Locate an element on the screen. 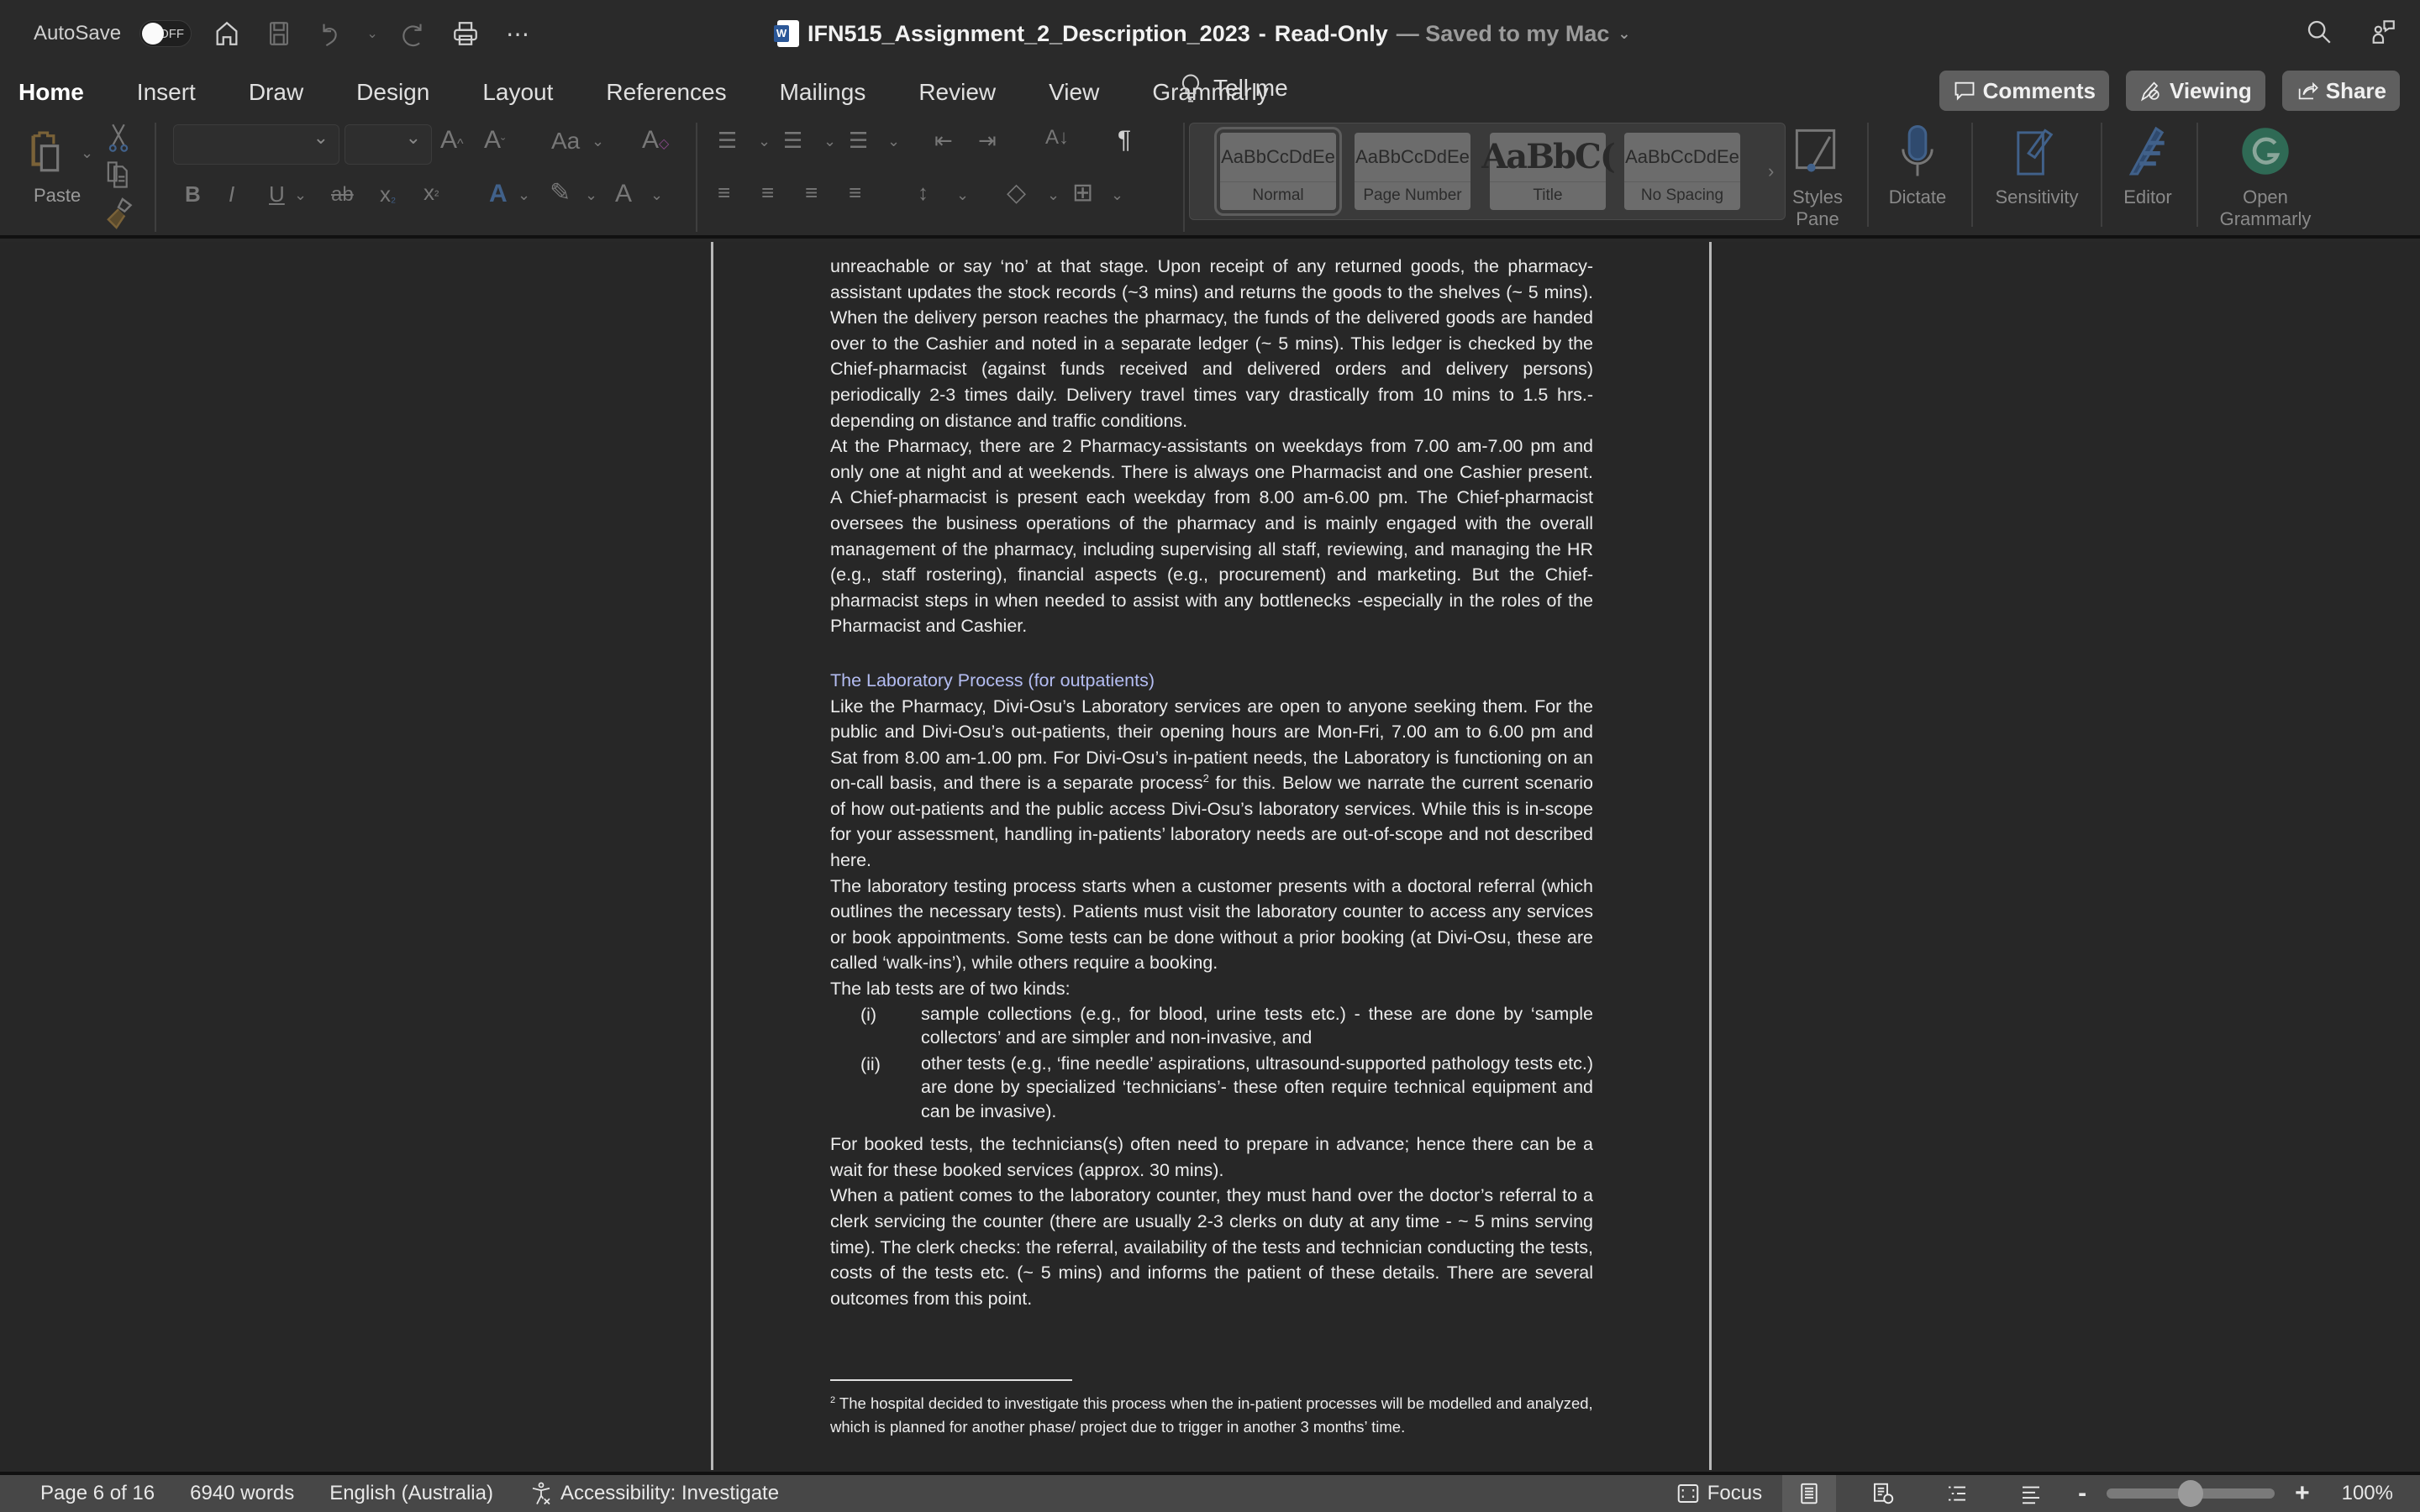  style-no-spacing: AaBbCcDdEe No Spacing is located at coordinates (1682, 171).